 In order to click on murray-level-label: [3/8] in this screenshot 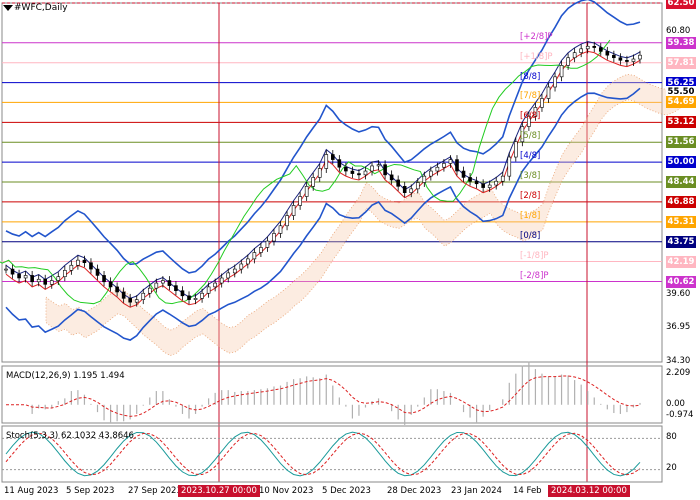, I will do `click(530, 175)`.